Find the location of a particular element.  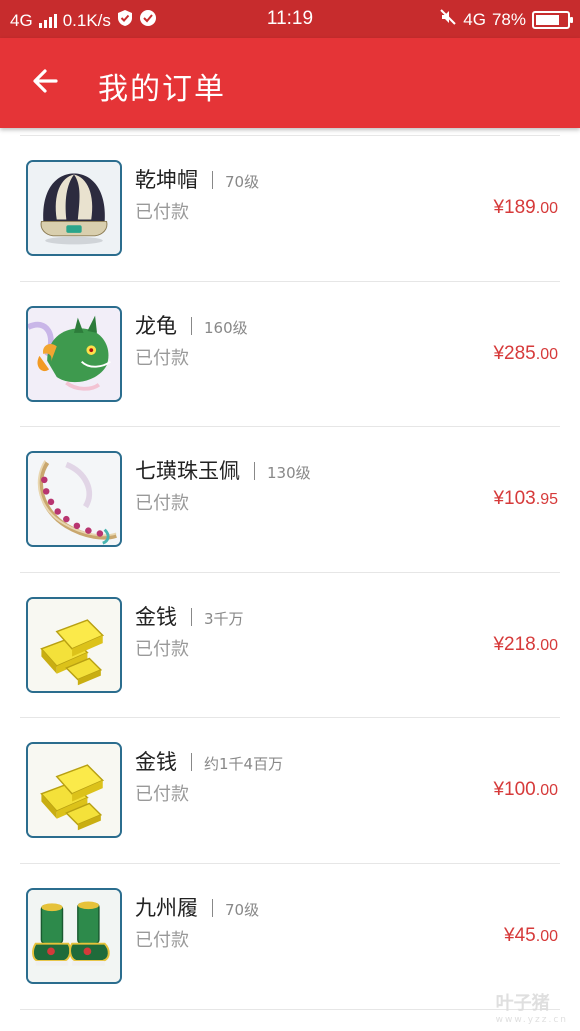

order-item: 乾坤帽 70级 已付款 ¥189.00 is located at coordinates (290, 209).